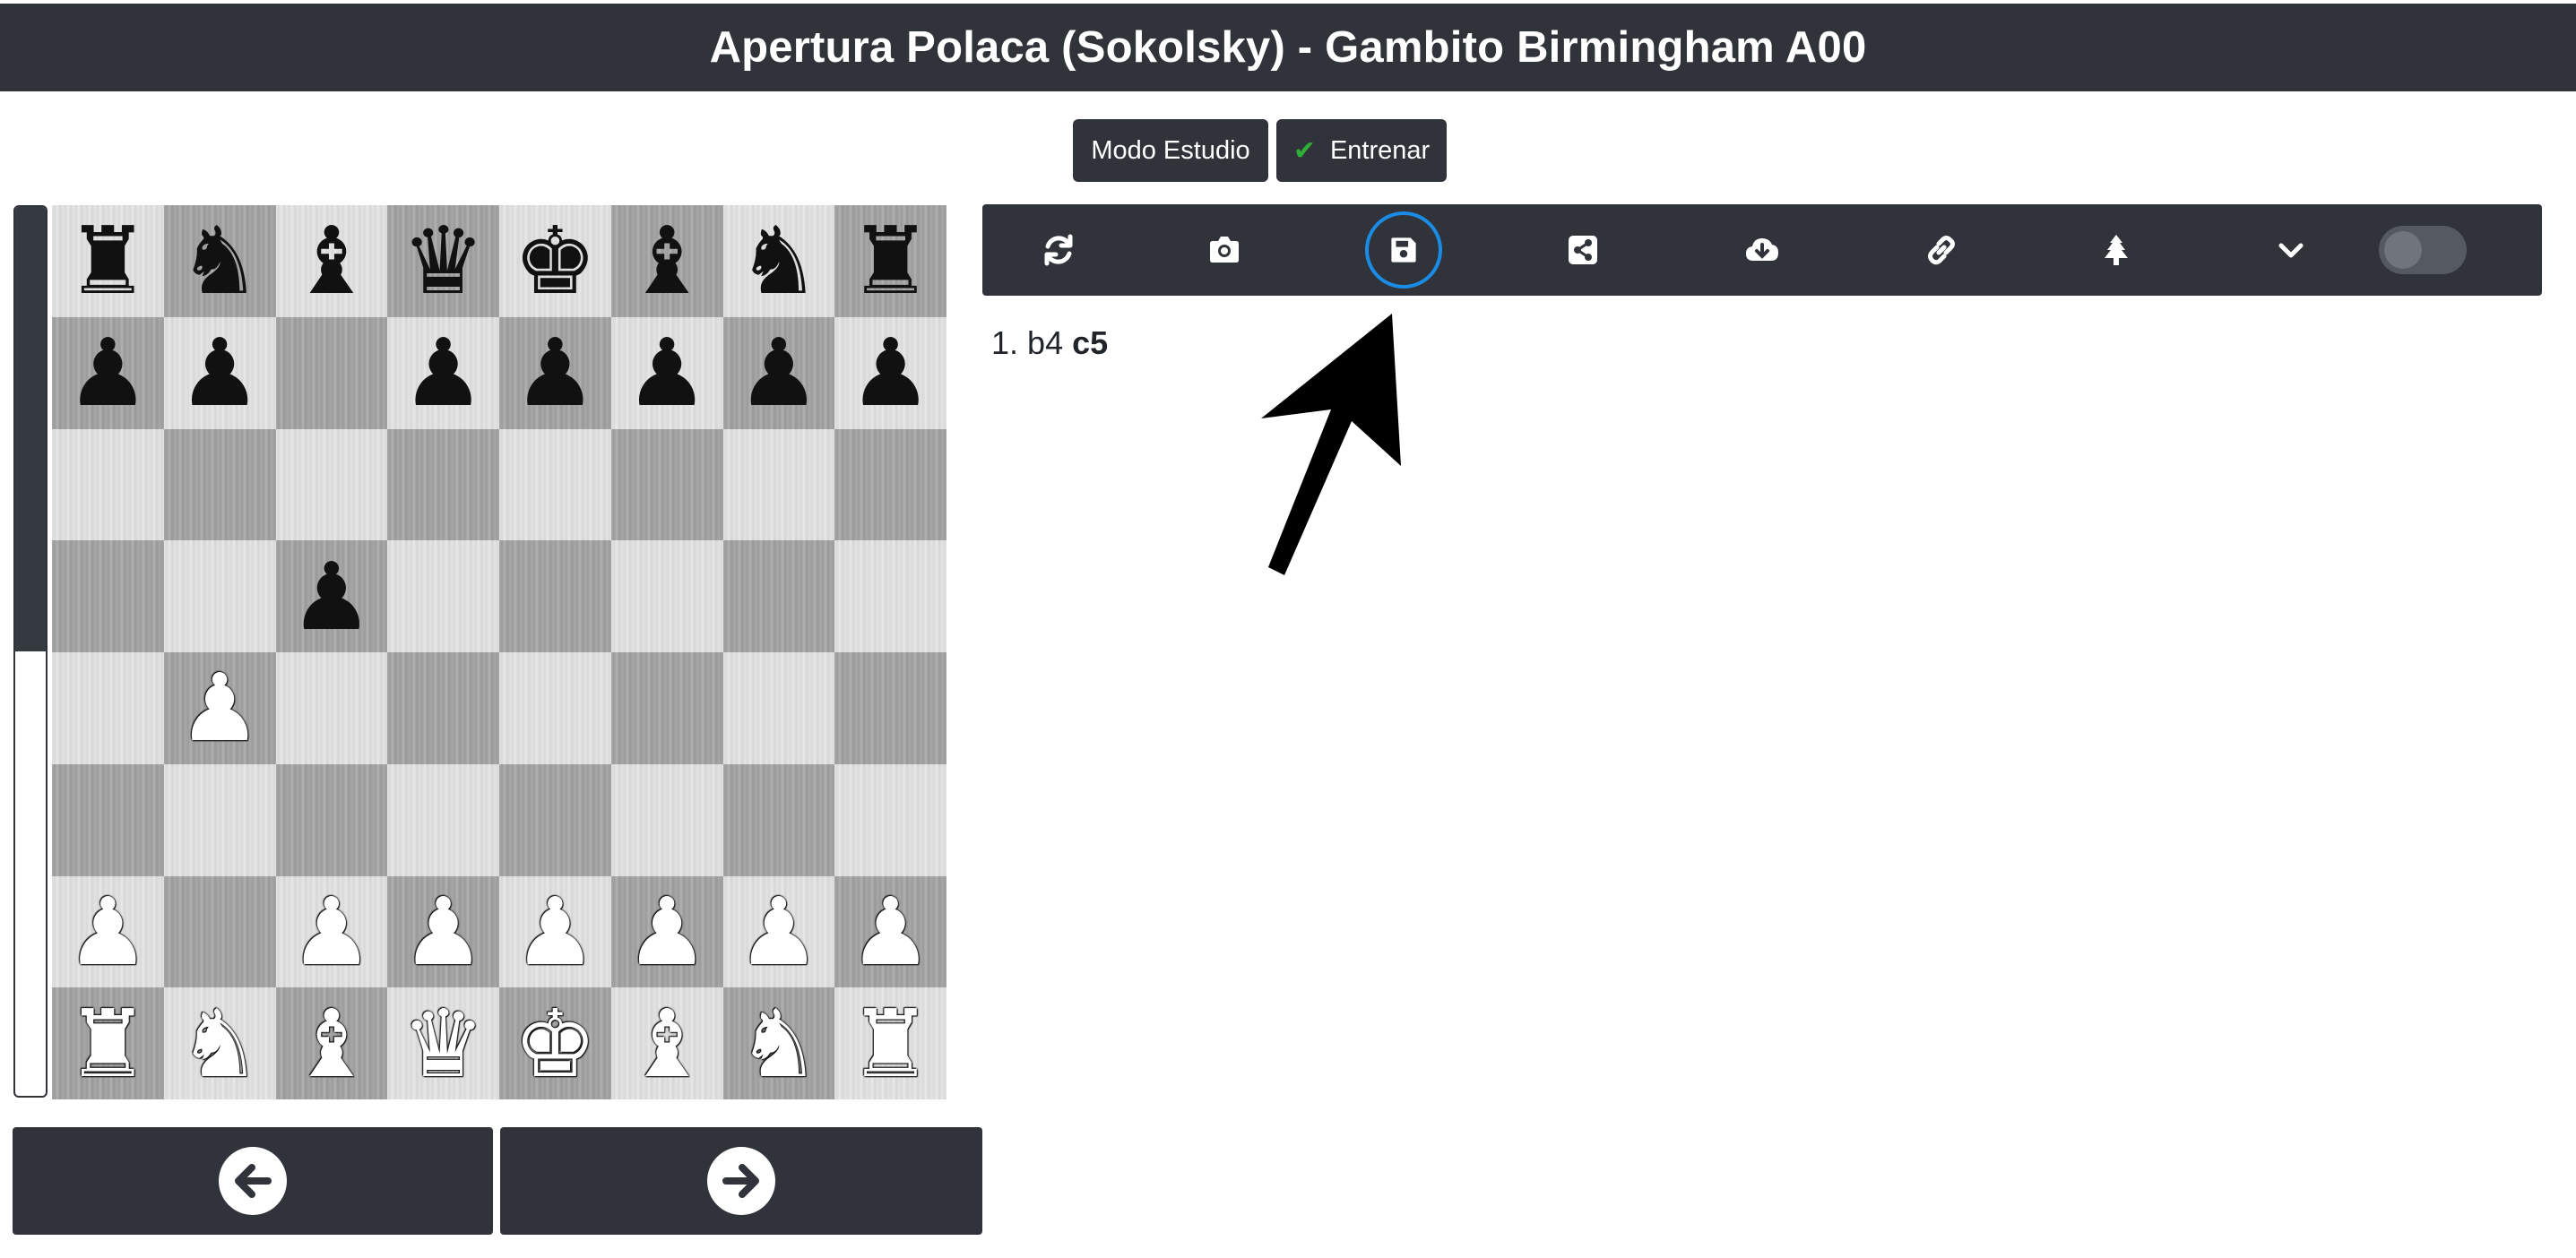 This screenshot has height=1258, width=2576. I want to click on download-button, so click(1762, 250).